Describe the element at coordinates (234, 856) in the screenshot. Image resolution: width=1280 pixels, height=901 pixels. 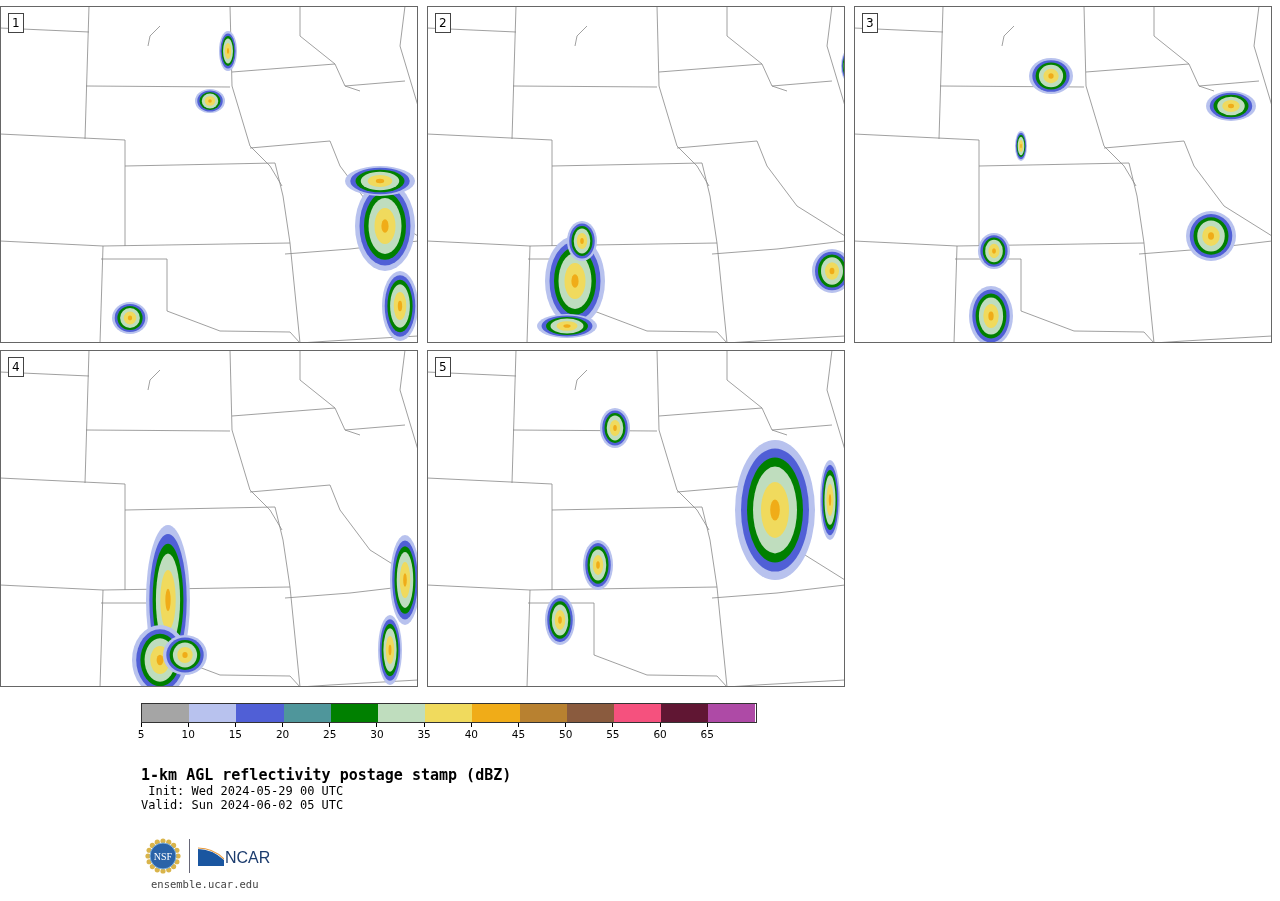
I see `ncar-logo: NCAR` at that location.